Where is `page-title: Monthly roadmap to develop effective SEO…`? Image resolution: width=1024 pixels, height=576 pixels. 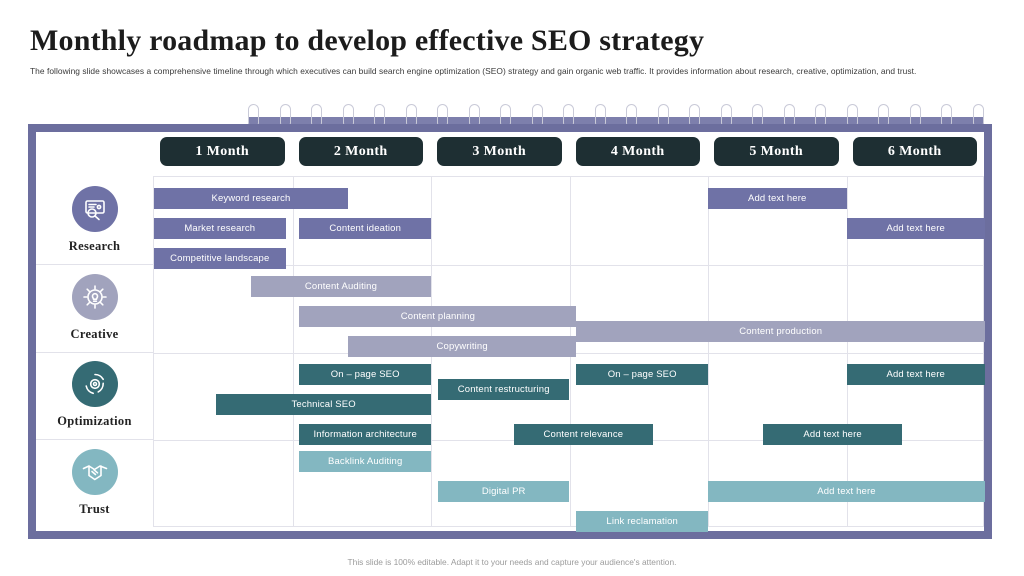
page-title: Monthly roadmap to develop effective SEO… is located at coordinates (367, 40).